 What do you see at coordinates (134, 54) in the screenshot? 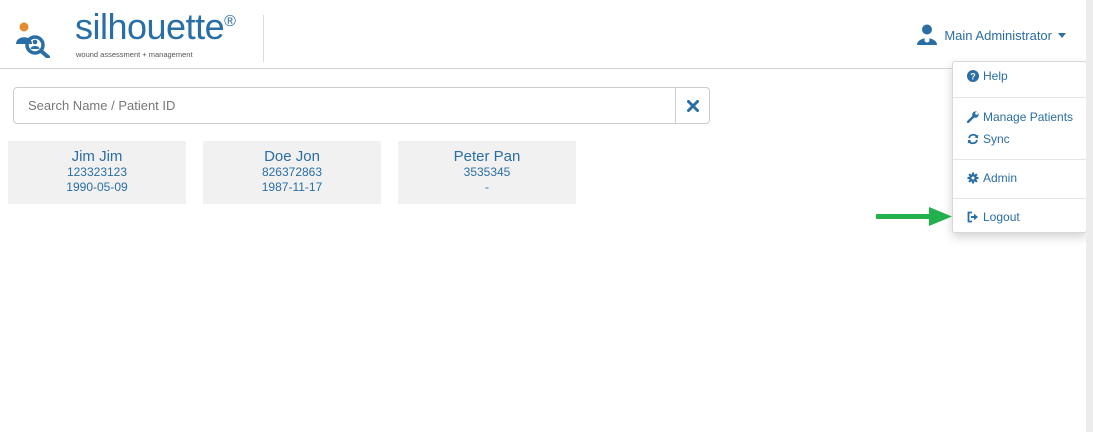
I see `brand-tagline: wound assessment + management` at bounding box center [134, 54].